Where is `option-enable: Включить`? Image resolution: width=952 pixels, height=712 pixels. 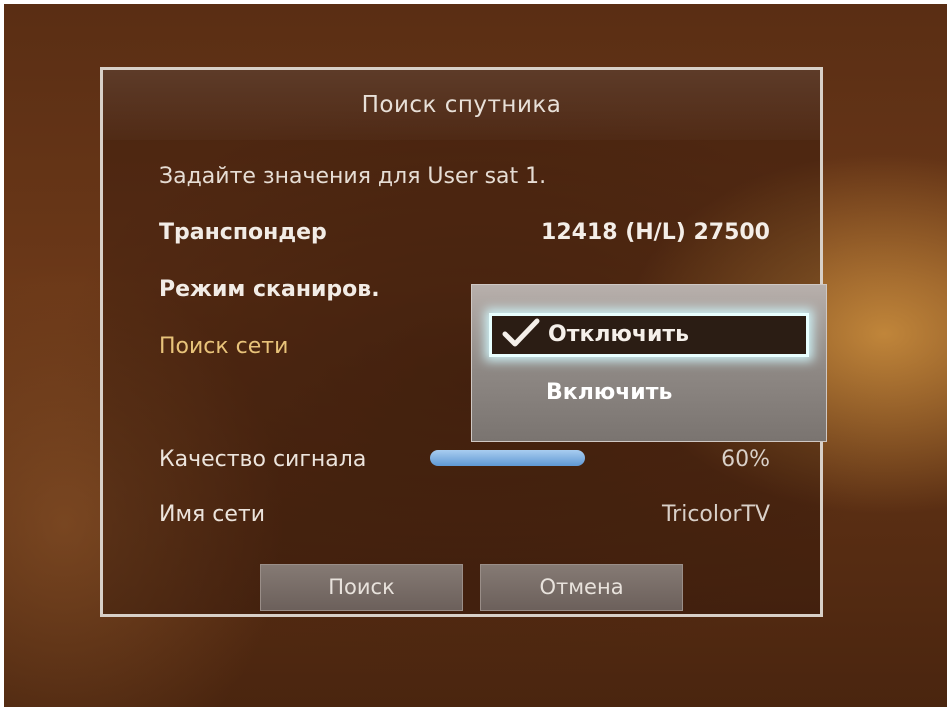 option-enable: Включить is located at coordinates (649, 393).